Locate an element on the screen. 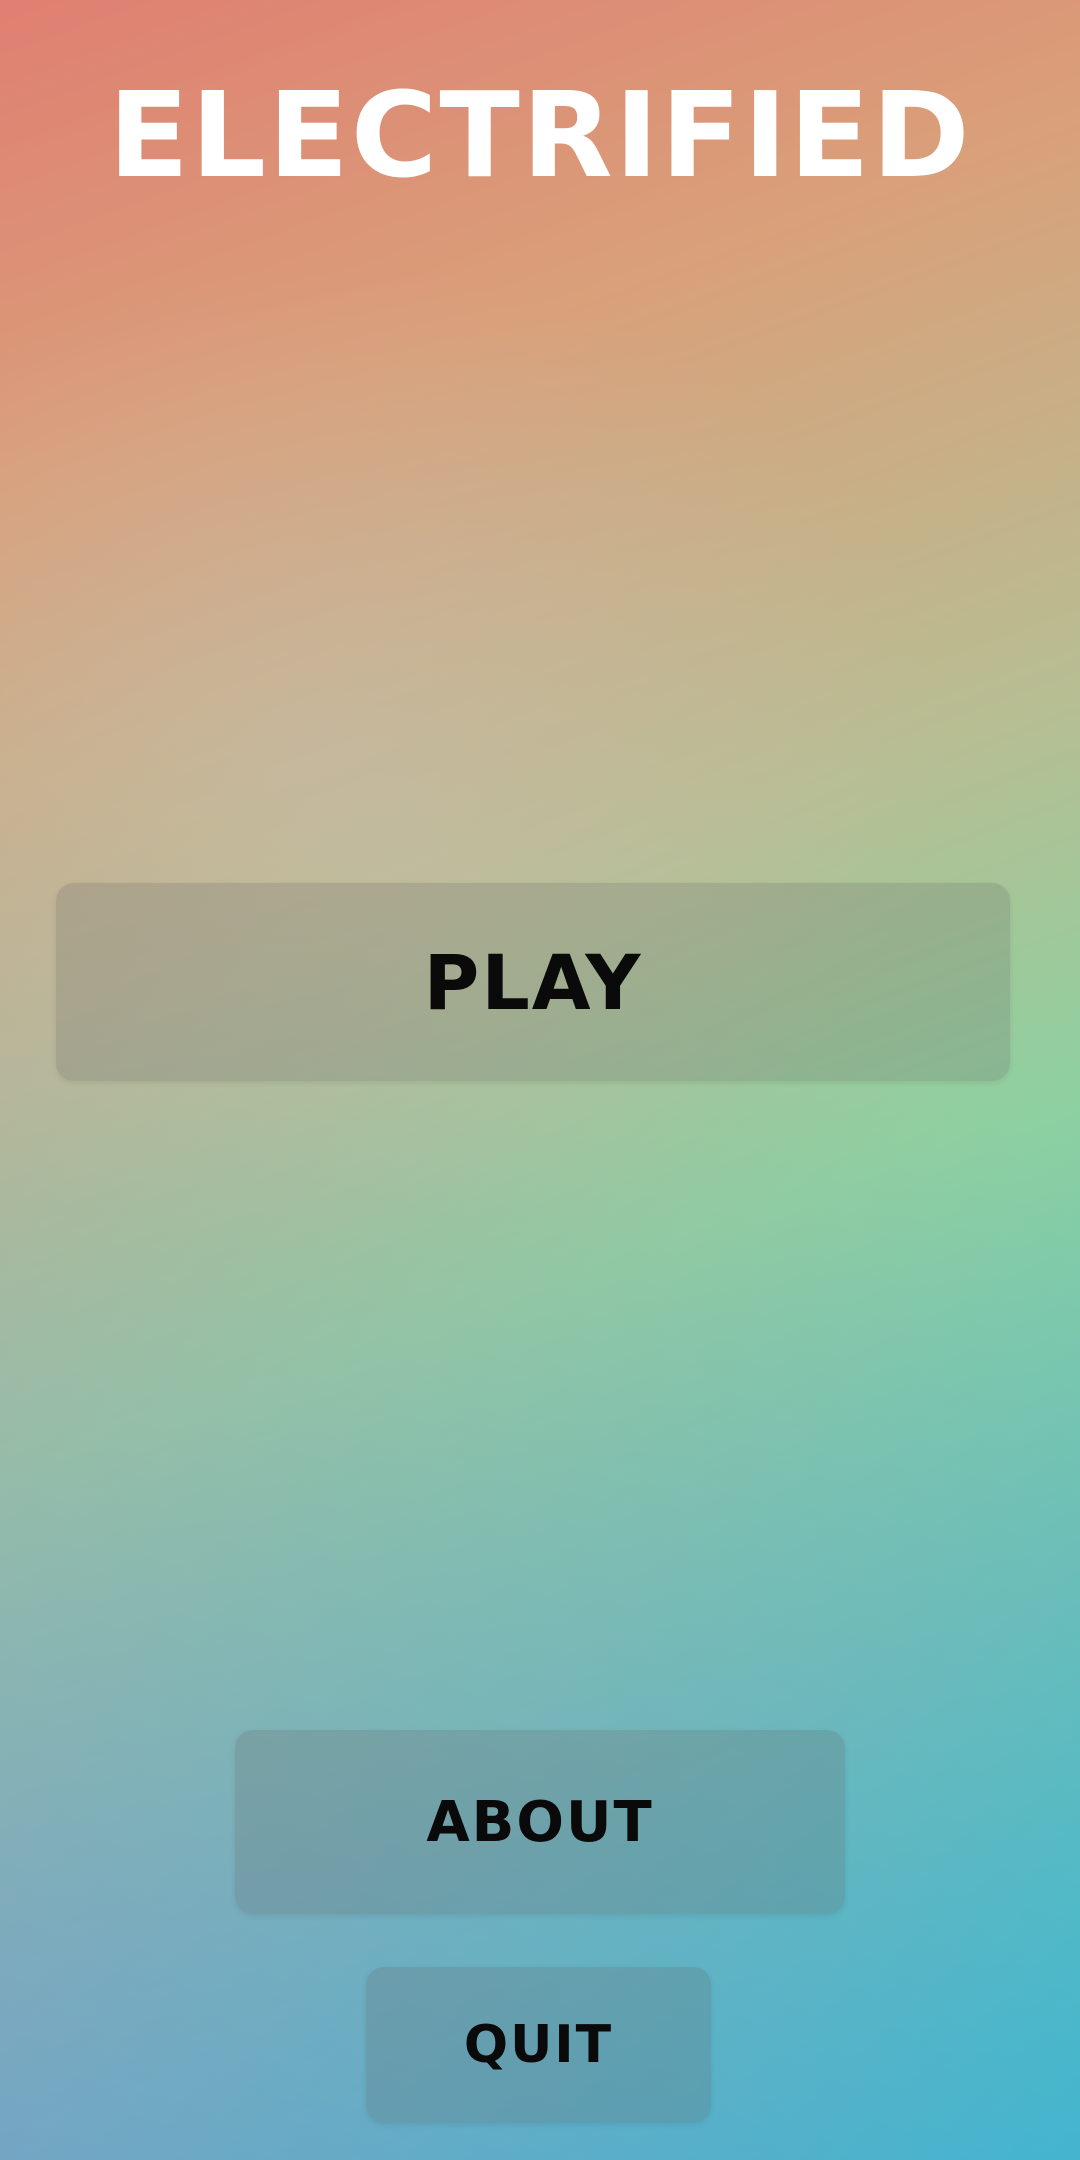 This screenshot has height=2160, width=1080. play-button: PLAY is located at coordinates (533, 982).